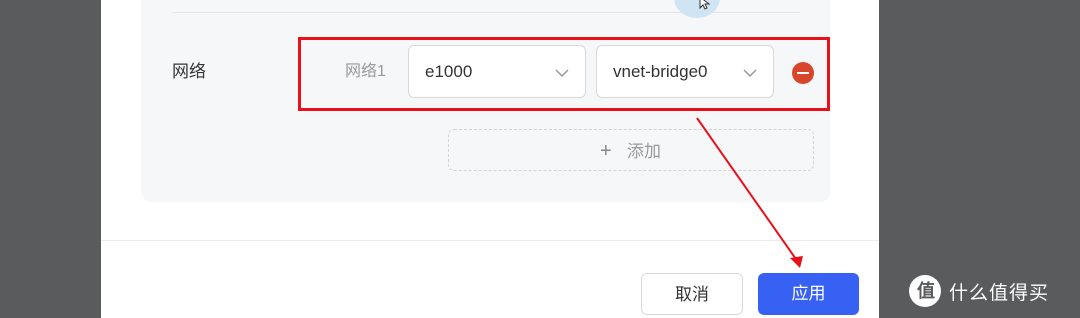 Image resolution: width=1080 pixels, height=318 pixels. I want to click on cursor-highlight, so click(697, 9).